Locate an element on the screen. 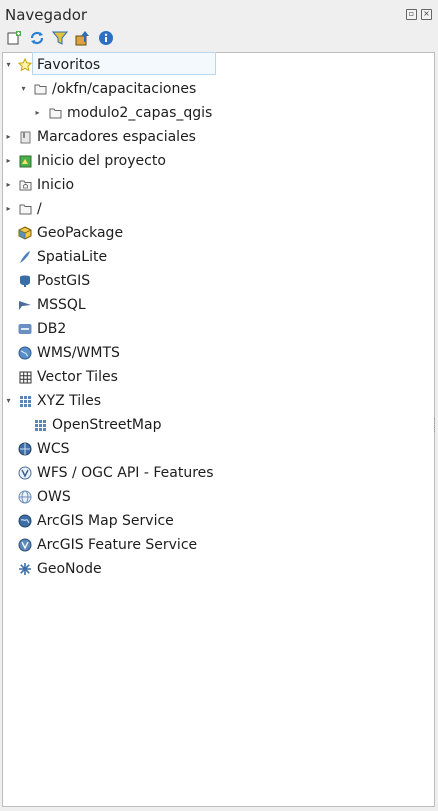 The height and width of the screenshot is (811, 438). arcgis-feature-icon is located at coordinates (25, 545).